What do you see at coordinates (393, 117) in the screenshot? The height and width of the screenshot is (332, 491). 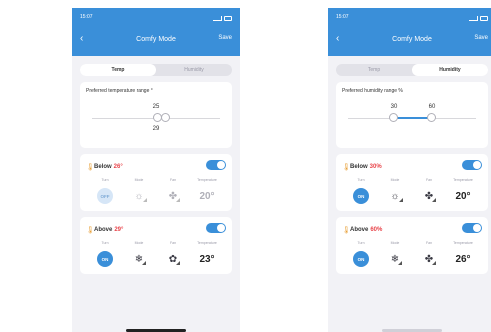 I see `range-low-knob` at bounding box center [393, 117].